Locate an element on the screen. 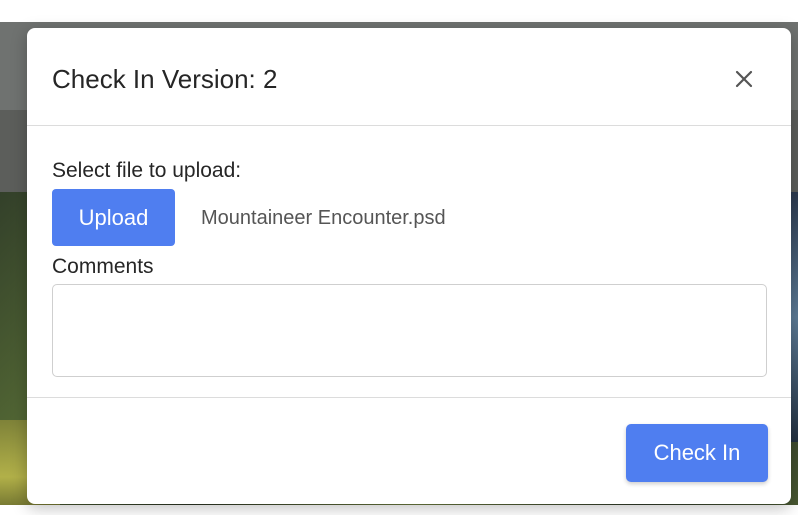 Image resolution: width=798 pixels, height=515 pixels. close-icon is located at coordinates (744, 79).